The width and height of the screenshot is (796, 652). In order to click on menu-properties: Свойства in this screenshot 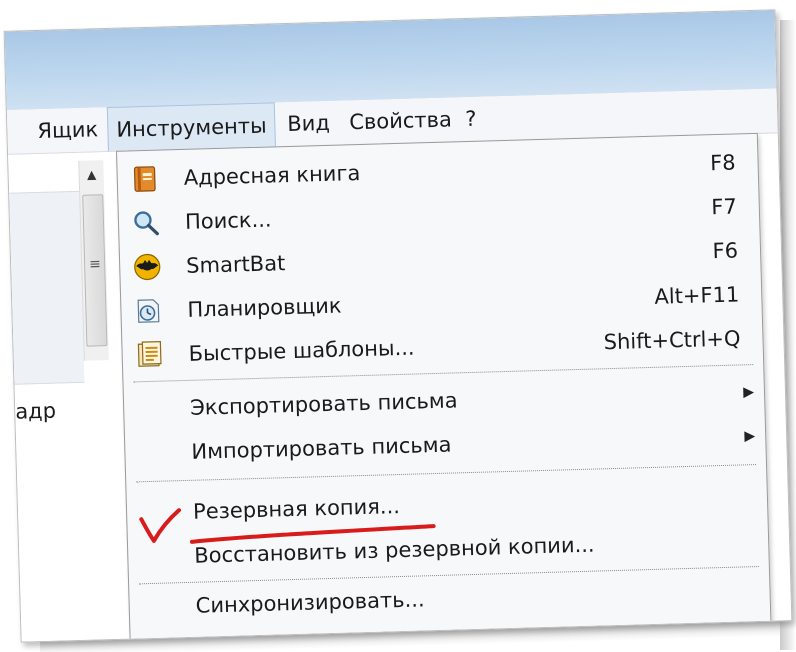, I will do `click(401, 120)`.